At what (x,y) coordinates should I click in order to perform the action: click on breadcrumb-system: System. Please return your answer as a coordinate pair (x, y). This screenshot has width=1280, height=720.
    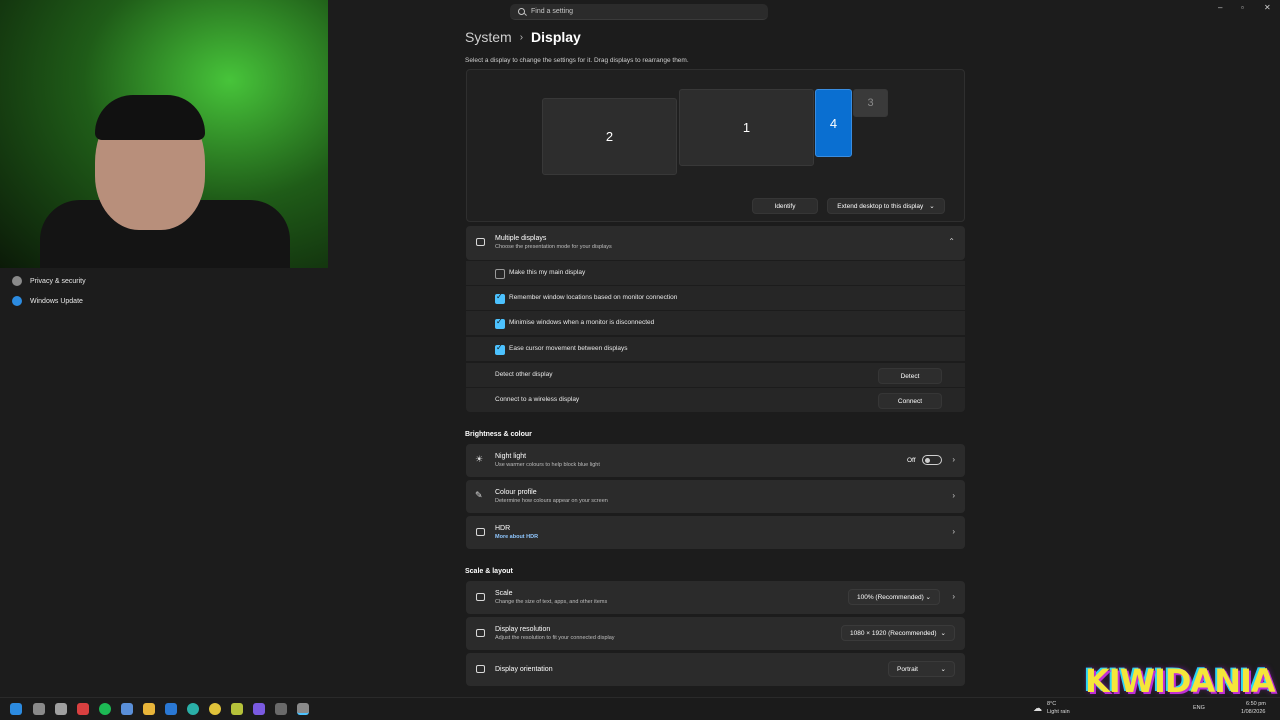
    Looking at the image, I should click on (488, 37).